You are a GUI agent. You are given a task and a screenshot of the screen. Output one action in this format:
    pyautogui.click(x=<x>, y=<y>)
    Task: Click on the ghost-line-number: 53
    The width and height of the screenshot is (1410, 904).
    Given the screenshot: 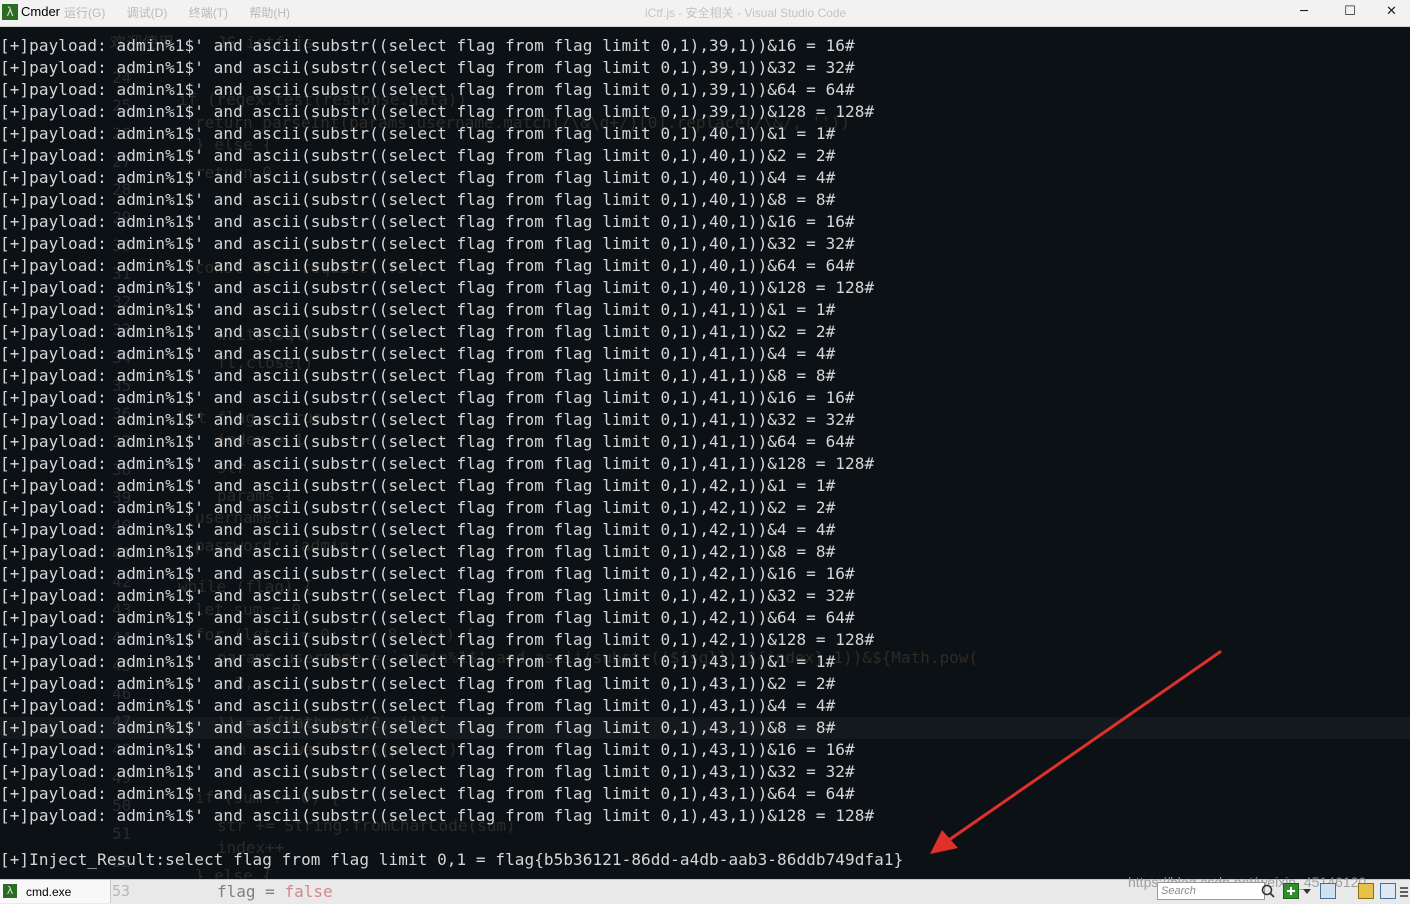 What is the action you would take?
    pyautogui.click(x=121, y=891)
    